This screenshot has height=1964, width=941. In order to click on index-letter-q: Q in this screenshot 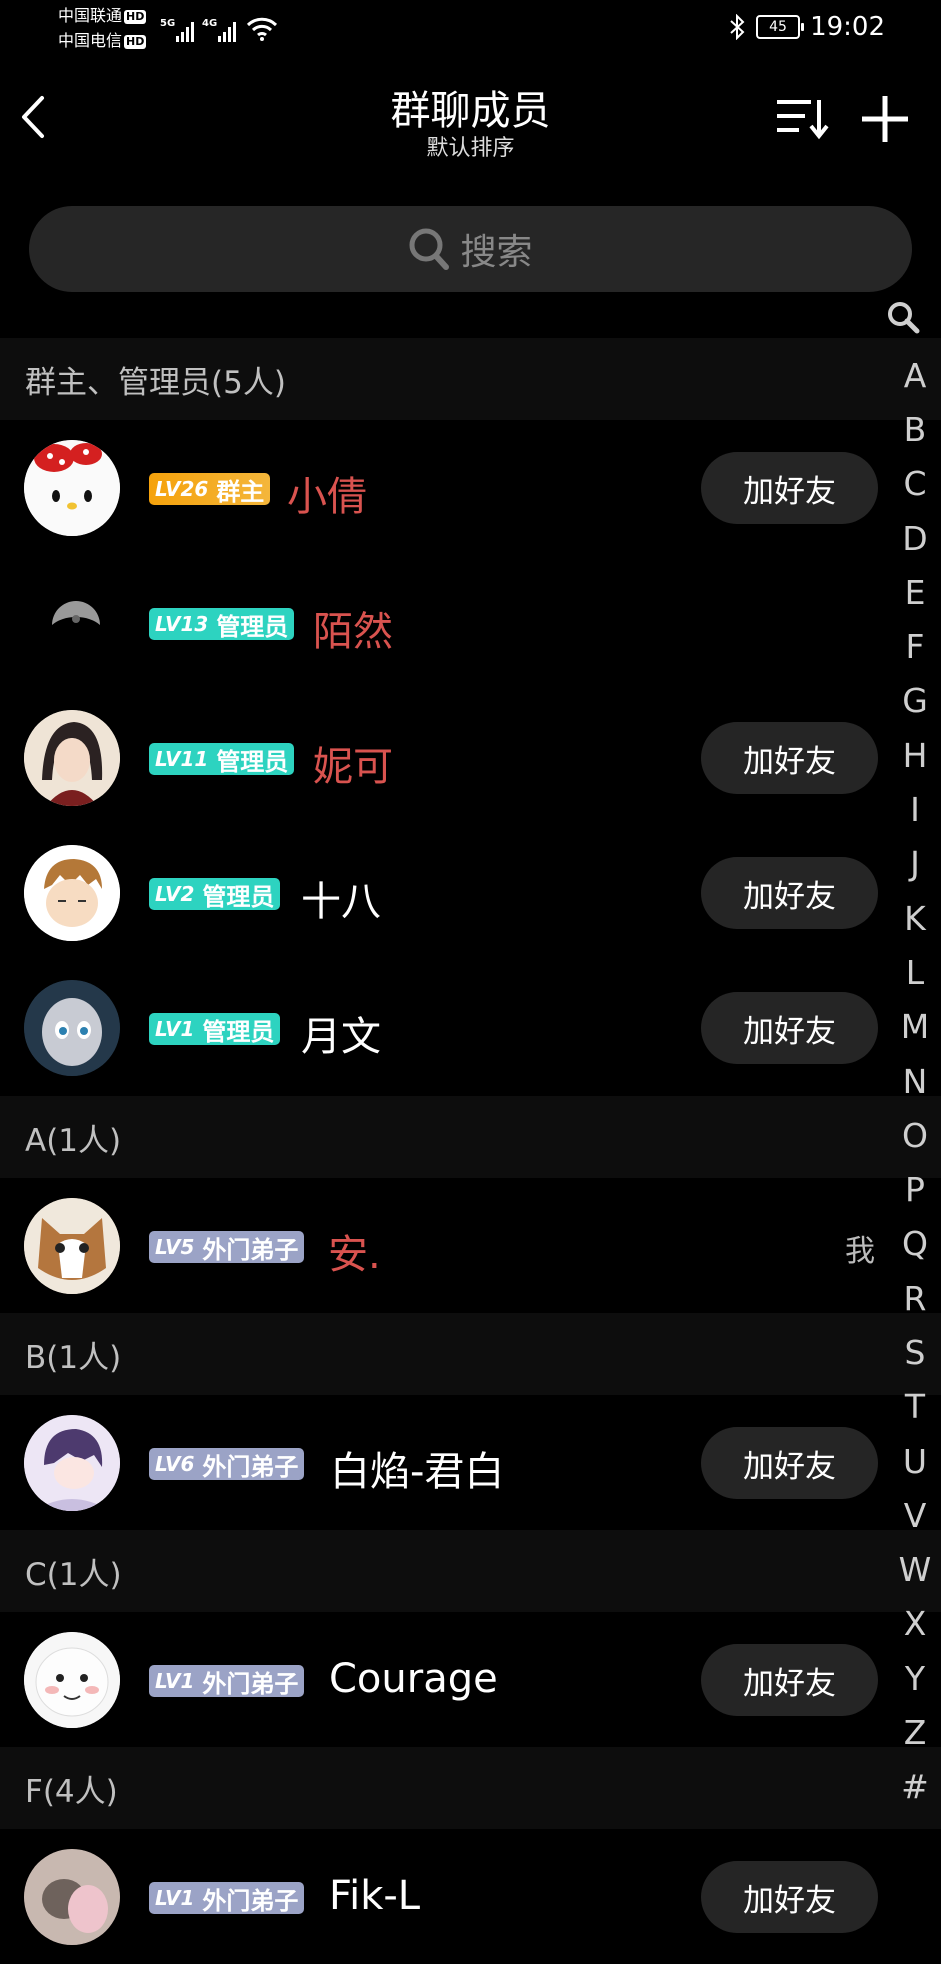, I will do `click(915, 1244)`.